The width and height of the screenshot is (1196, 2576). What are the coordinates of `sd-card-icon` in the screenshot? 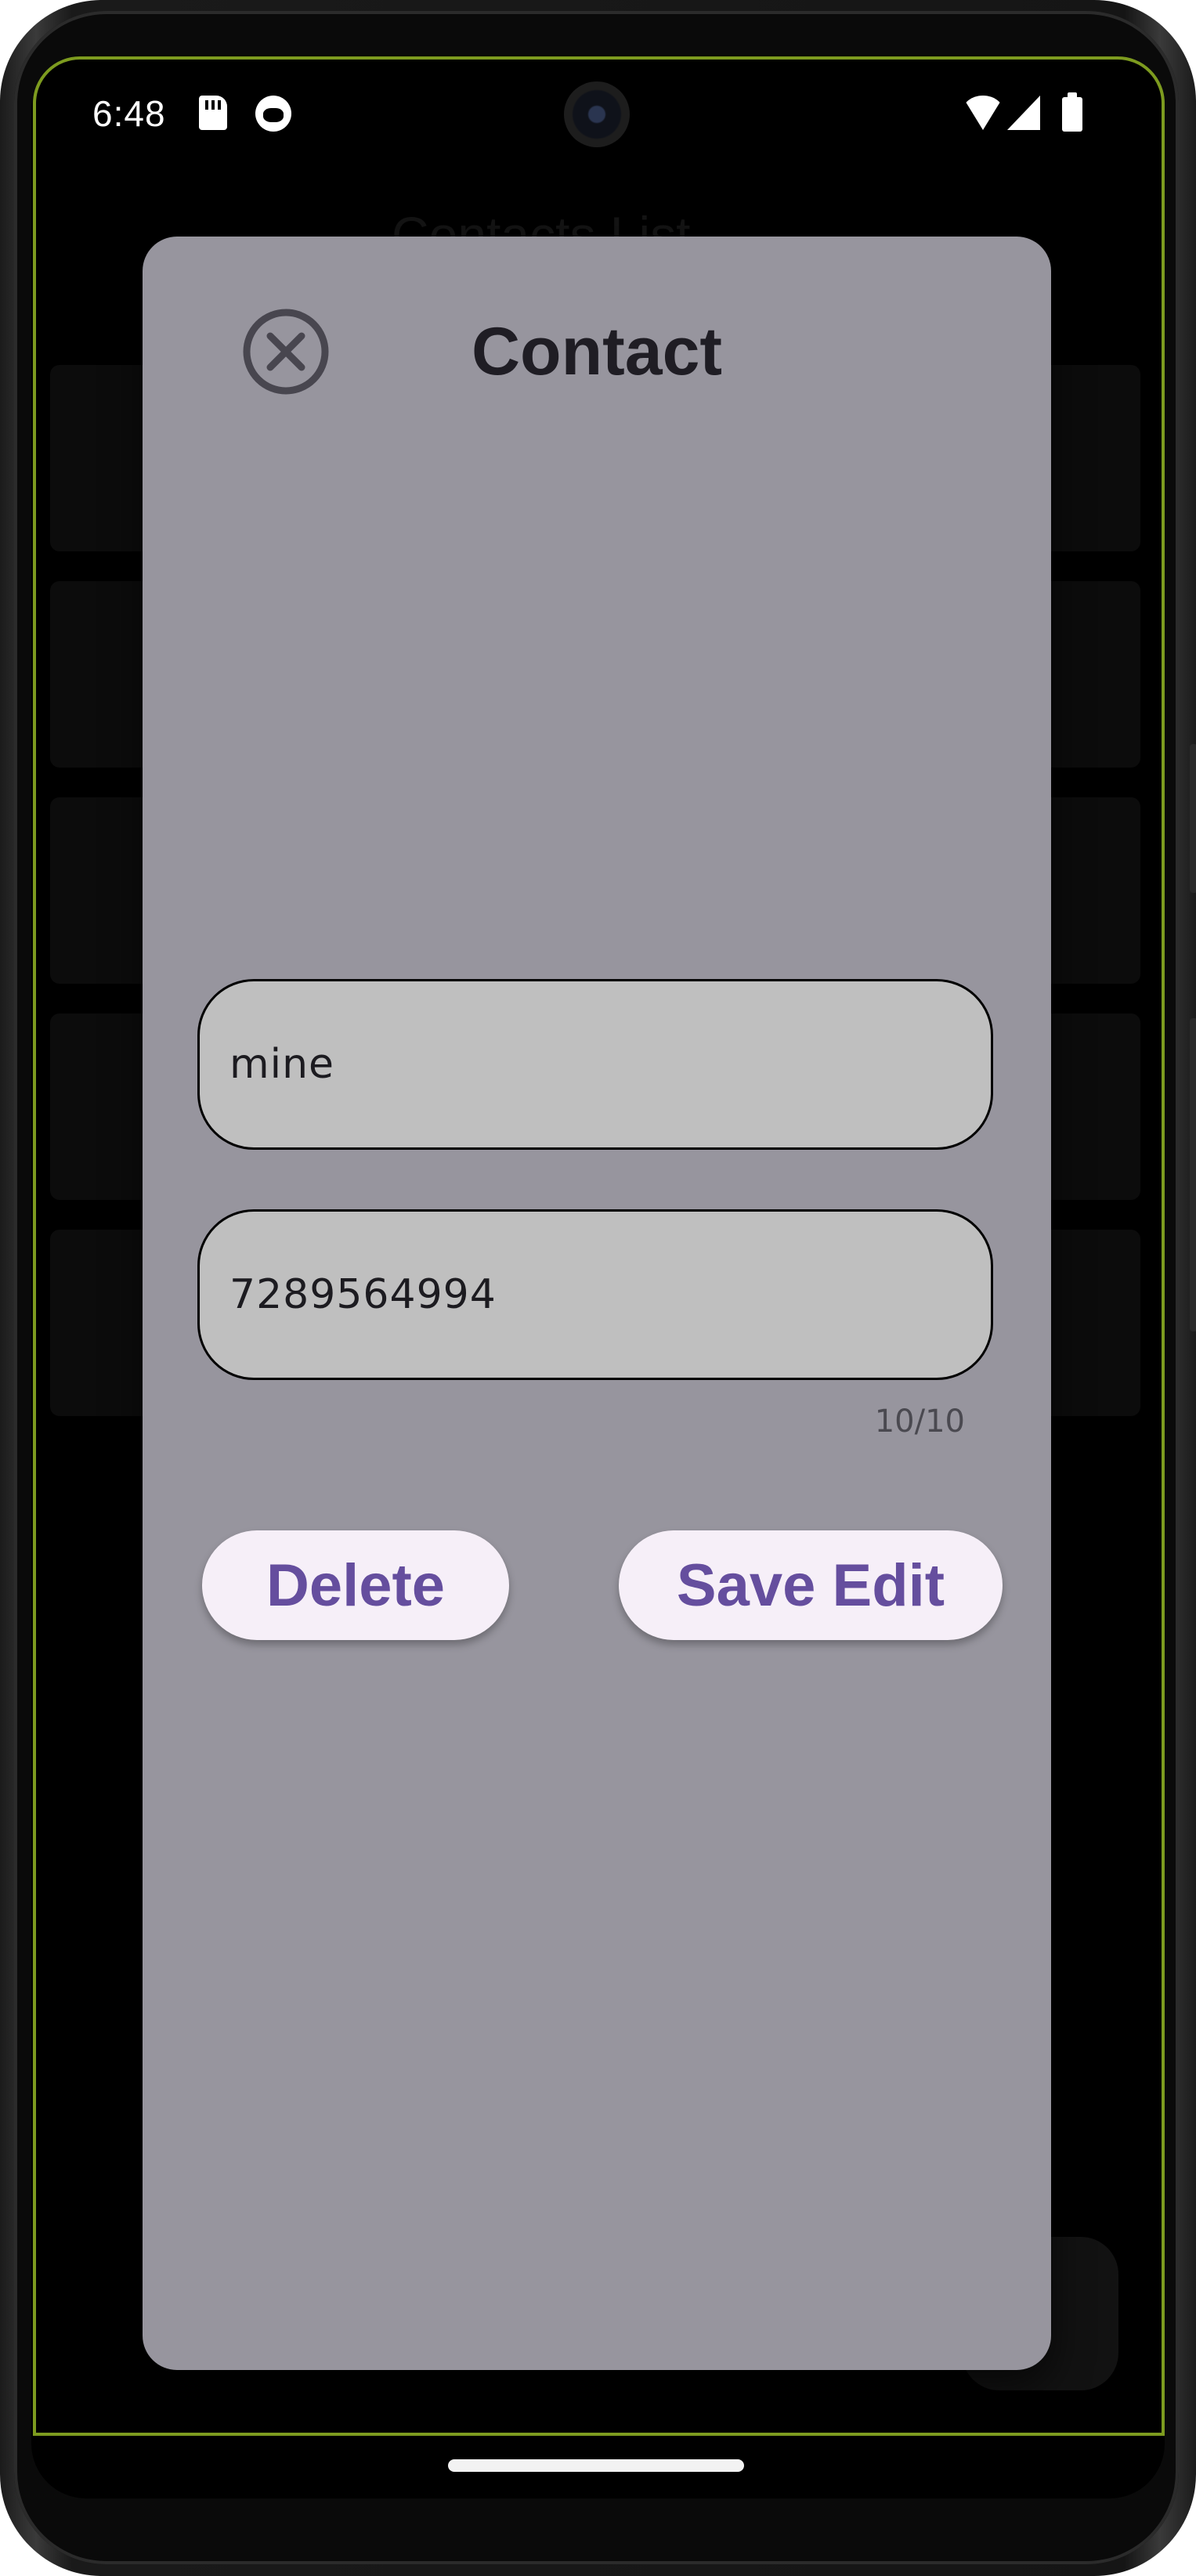 It's located at (213, 113).